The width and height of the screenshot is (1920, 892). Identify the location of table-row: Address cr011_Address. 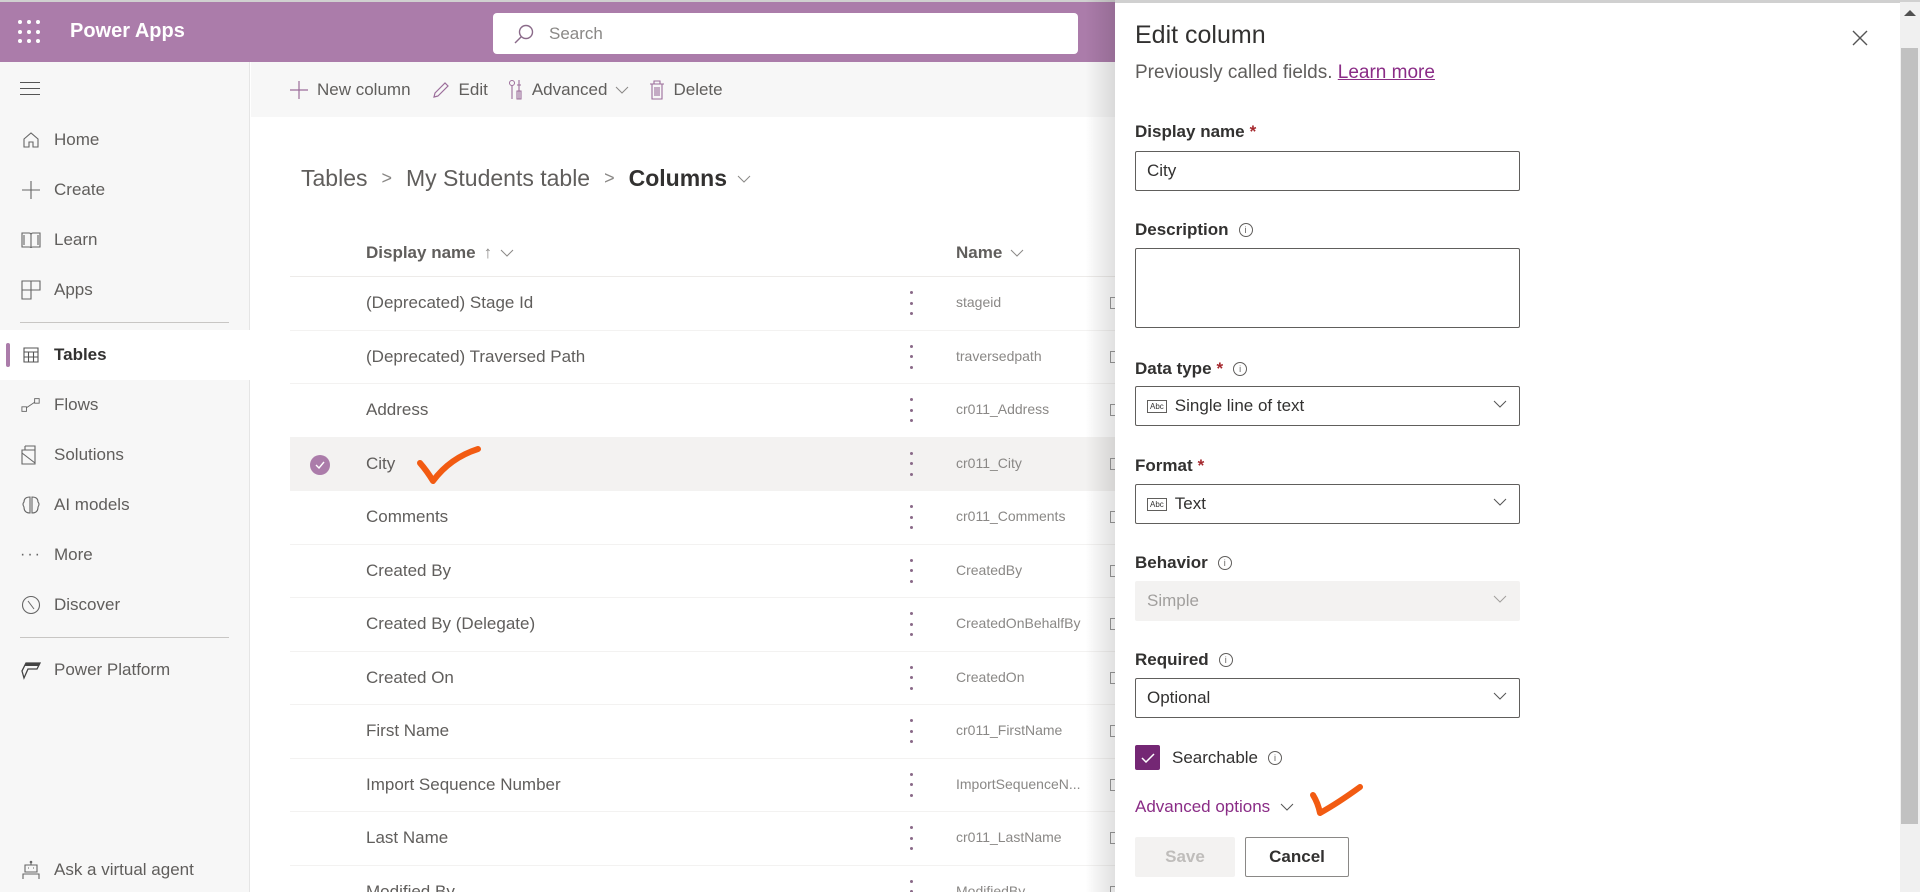
(703, 411).